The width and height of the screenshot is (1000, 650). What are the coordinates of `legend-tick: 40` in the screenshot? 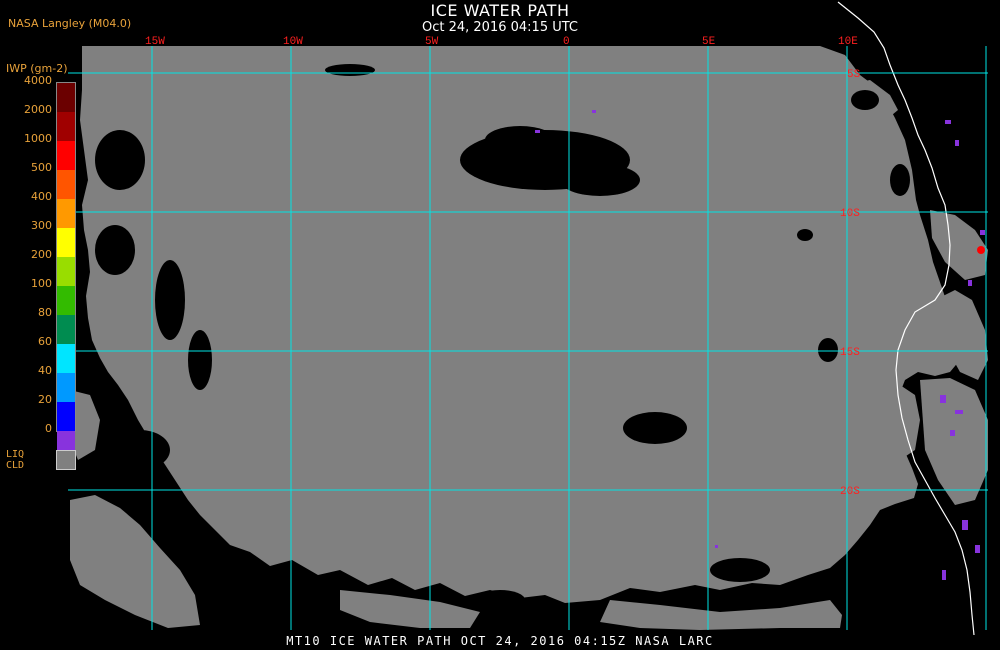 It's located at (45, 370).